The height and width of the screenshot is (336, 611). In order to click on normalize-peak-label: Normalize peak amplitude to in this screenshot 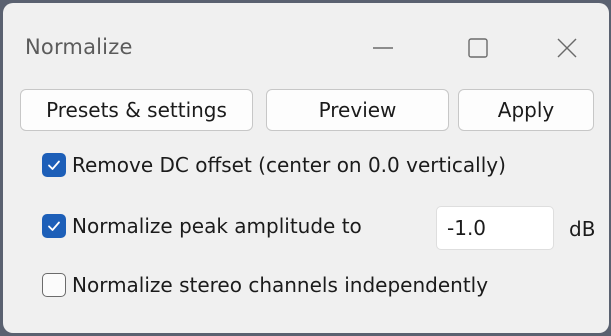, I will do `click(217, 226)`.